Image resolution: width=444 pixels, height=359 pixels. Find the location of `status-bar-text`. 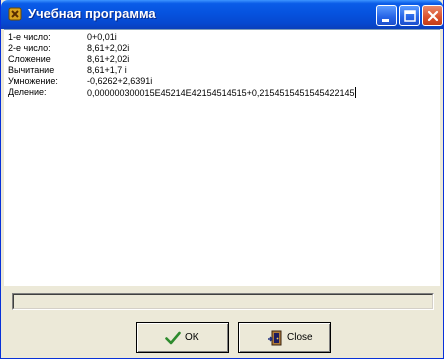

status-bar-text is located at coordinates (223, 301).